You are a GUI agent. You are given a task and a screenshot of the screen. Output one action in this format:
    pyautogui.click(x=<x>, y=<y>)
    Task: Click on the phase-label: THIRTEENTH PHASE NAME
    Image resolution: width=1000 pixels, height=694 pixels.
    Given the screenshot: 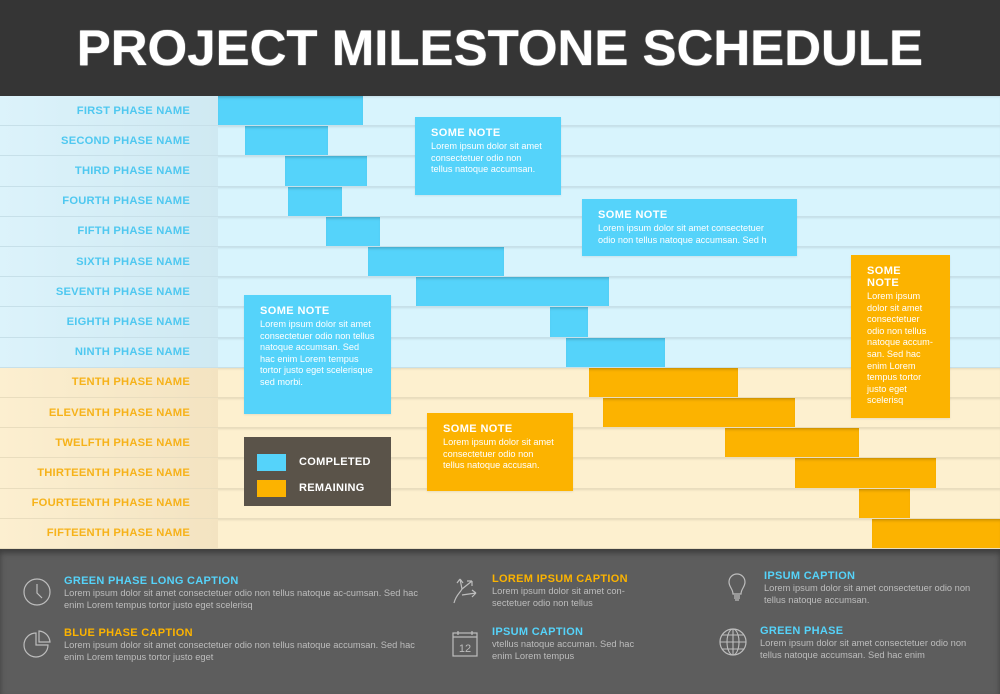 What is the action you would take?
    pyautogui.click(x=113, y=472)
    